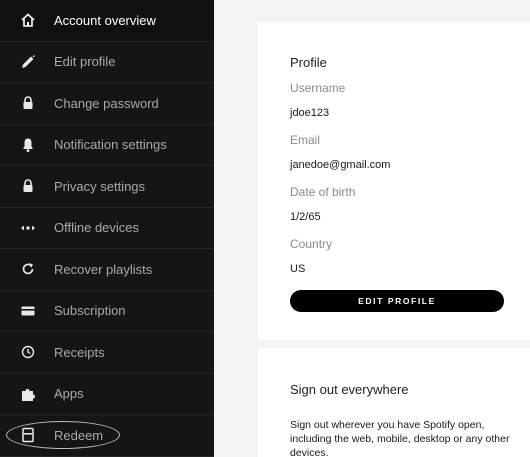 The height and width of the screenshot is (457, 530). What do you see at coordinates (107, 353) in the screenshot?
I see `sidebar-item-receipts: Receipts` at bounding box center [107, 353].